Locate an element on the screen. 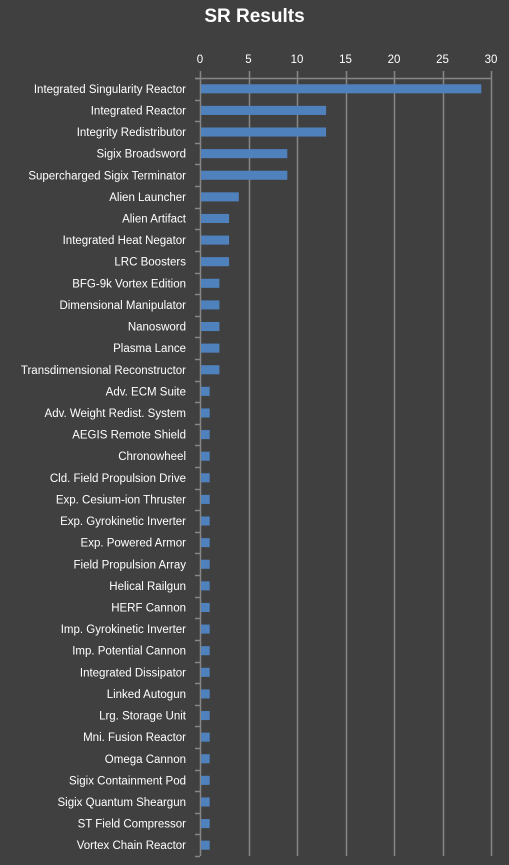 Image resolution: width=509 pixels, height=865 pixels. category-label: Lrg. Storage Unit is located at coordinates (143, 717).